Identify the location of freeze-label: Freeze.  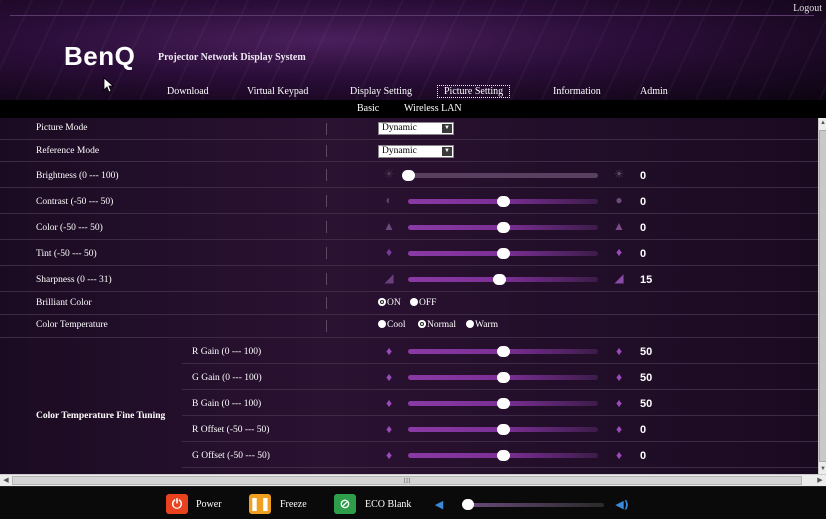
(293, 504).